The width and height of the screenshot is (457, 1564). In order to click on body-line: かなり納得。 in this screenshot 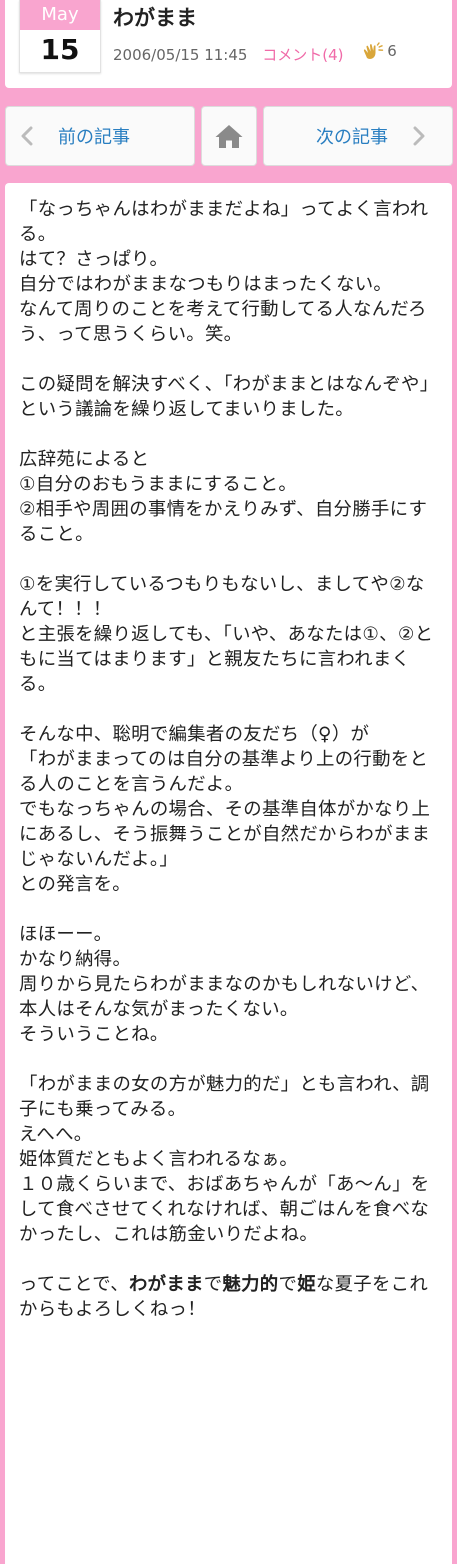, I will do `click(75, 959)`.